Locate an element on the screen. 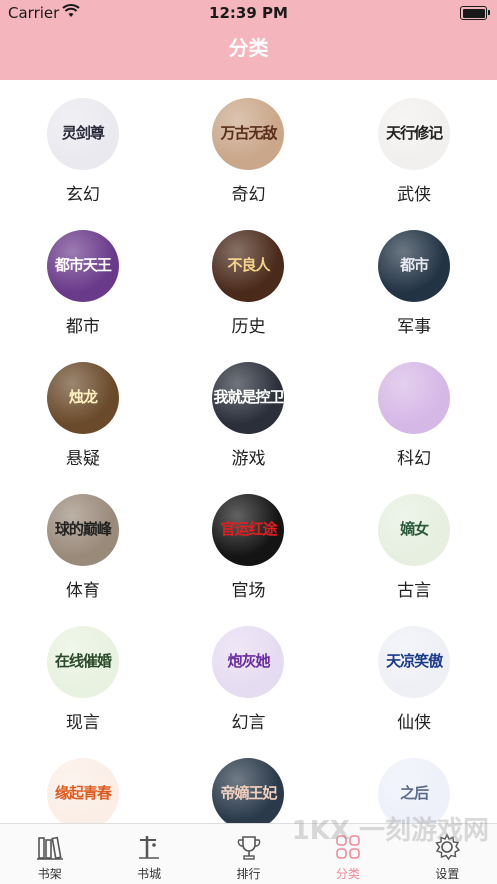 The width and height of the screenshot is (497, 884). category-label: 官场 is located at coordinates (248, 591).